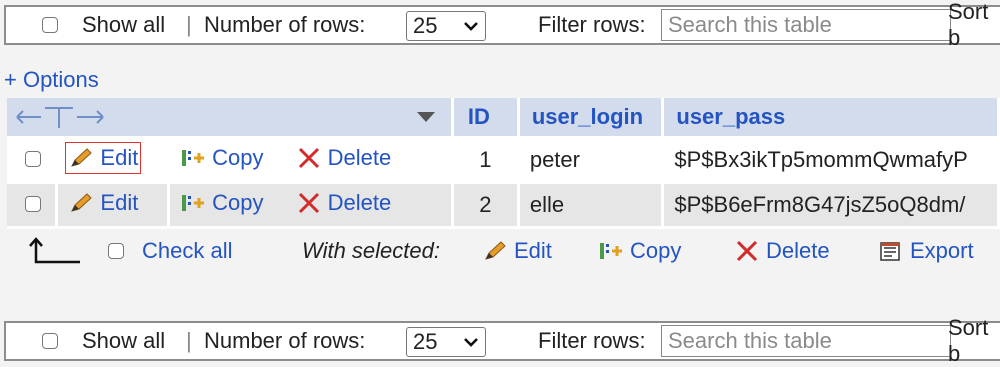 Image resolution: width=1000 pixels, height=367 pixels. Describe the element at coordinates (486, 206) in the screenshot. I see `cell-id: 2` at that location.